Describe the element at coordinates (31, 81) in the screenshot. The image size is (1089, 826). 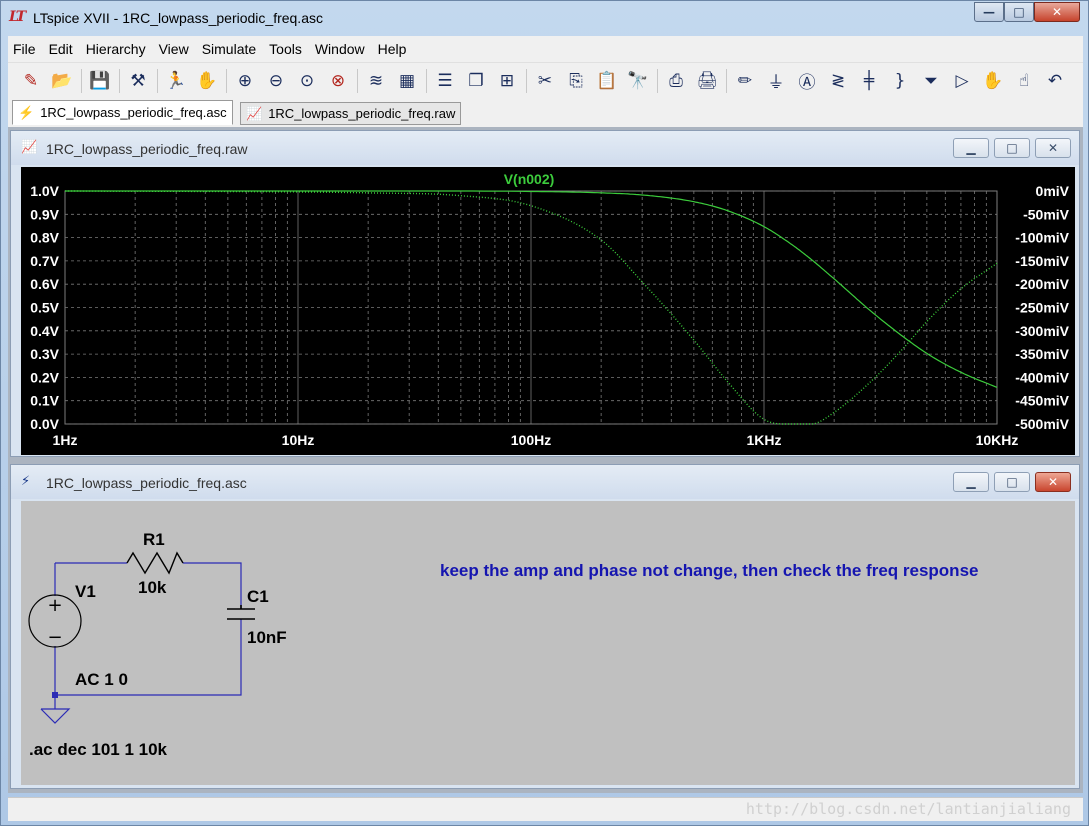
I see `new-schematic-icon: ✎` at that location.